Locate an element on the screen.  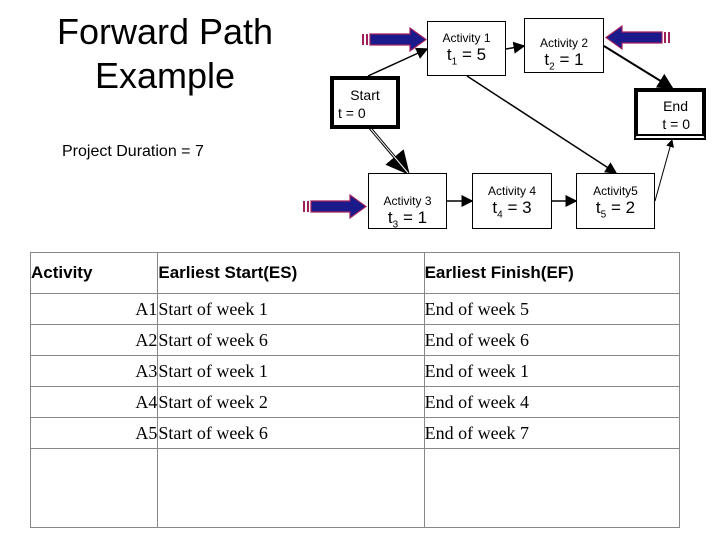
node-activity-3: Activity 3 t3 = 1 is located at coordinates (407, 202).